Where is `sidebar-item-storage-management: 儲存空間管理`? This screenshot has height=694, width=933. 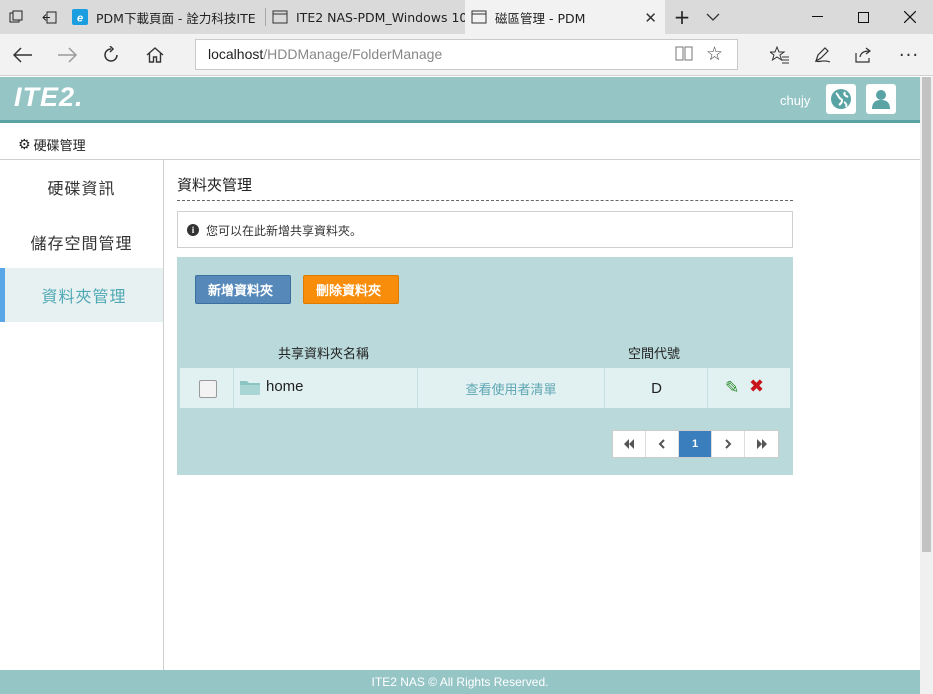
sidebar-item-storage-management: 儲存空間管理 is located at coordinates (81, 242).